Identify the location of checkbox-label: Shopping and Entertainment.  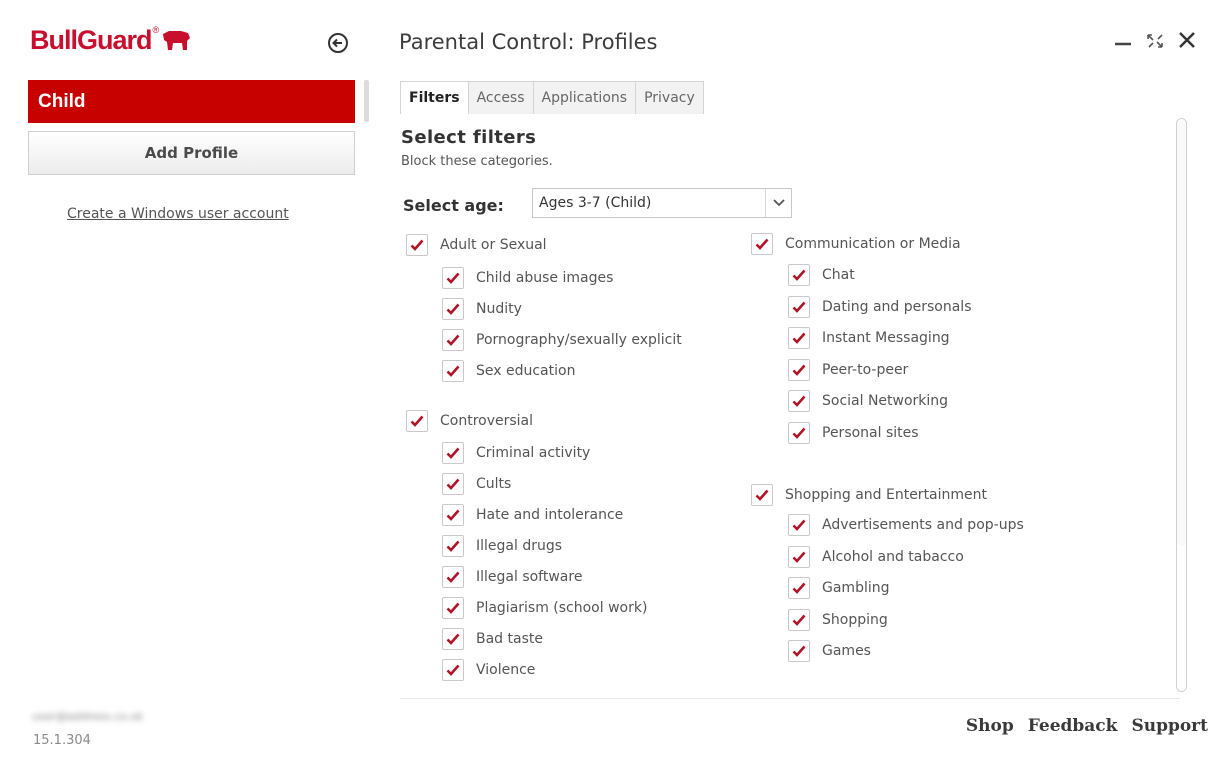
(886, 495).